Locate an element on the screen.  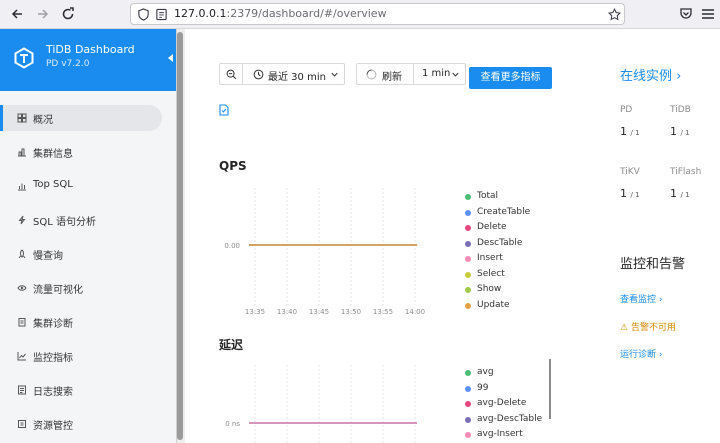
monitoring-title: 监控和告警 is located at coordinates (653, 264).